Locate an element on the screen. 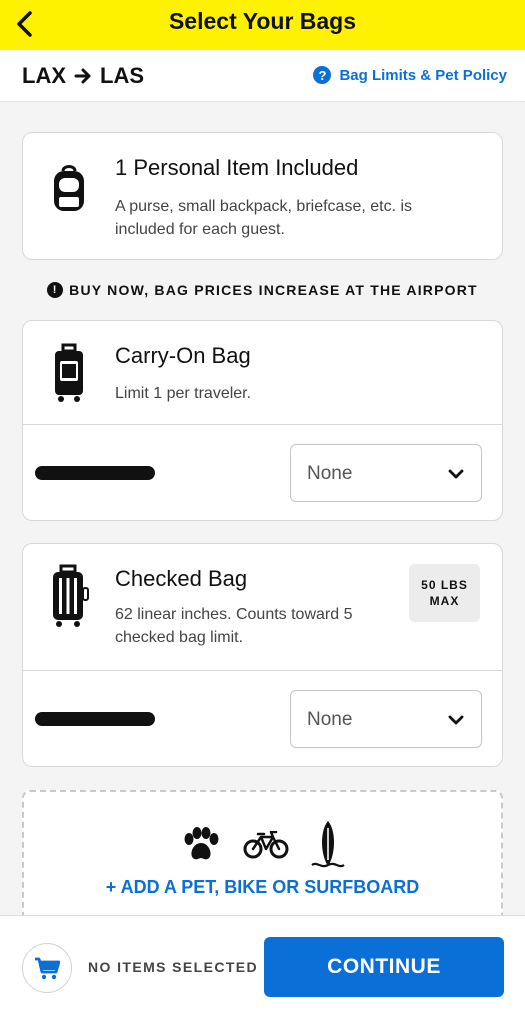  route: LAX LAS is located at coordinates (83, 76).